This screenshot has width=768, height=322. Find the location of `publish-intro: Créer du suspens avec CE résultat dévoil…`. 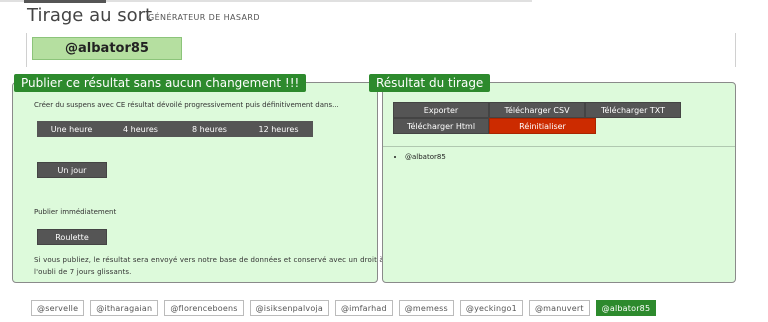

publish-intro: Créer du suspens avec CE résultat dévoil… is located at coordinates (186, 105).